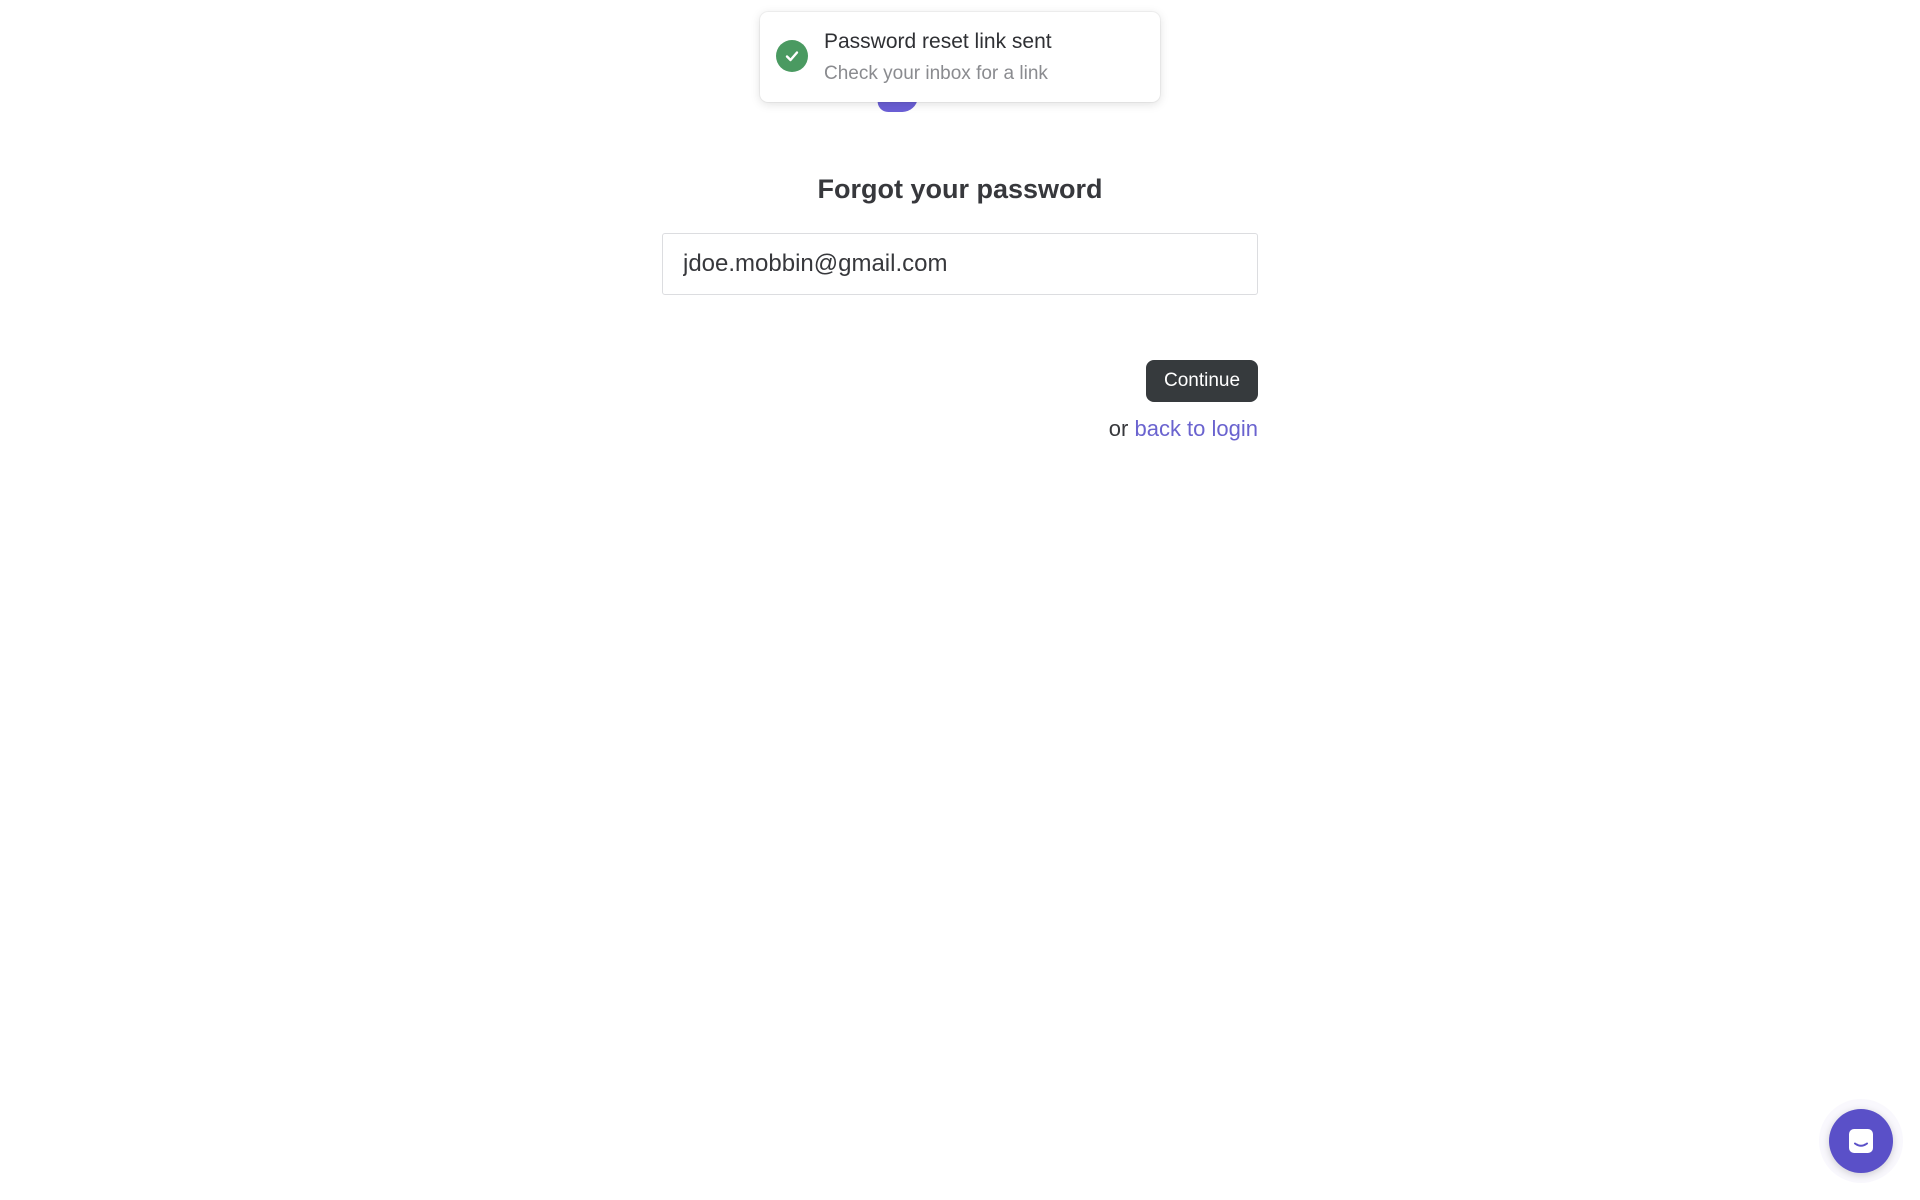 This screenshot has height=1200, width=1920. What do you see at coordinates (960, 429) in the screenshot?
I see `back-to-login-line: or back to login` at bounding box center [960, 429].